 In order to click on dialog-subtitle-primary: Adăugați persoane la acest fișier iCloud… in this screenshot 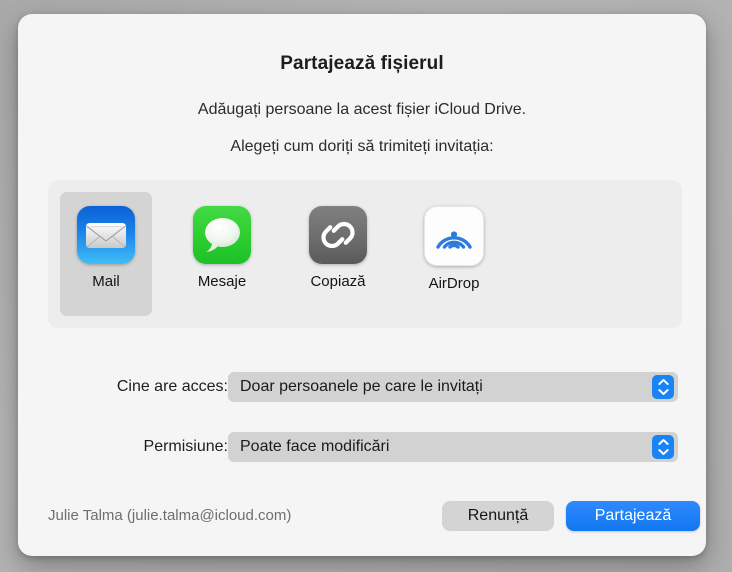, I will do `click(362, 109)`.